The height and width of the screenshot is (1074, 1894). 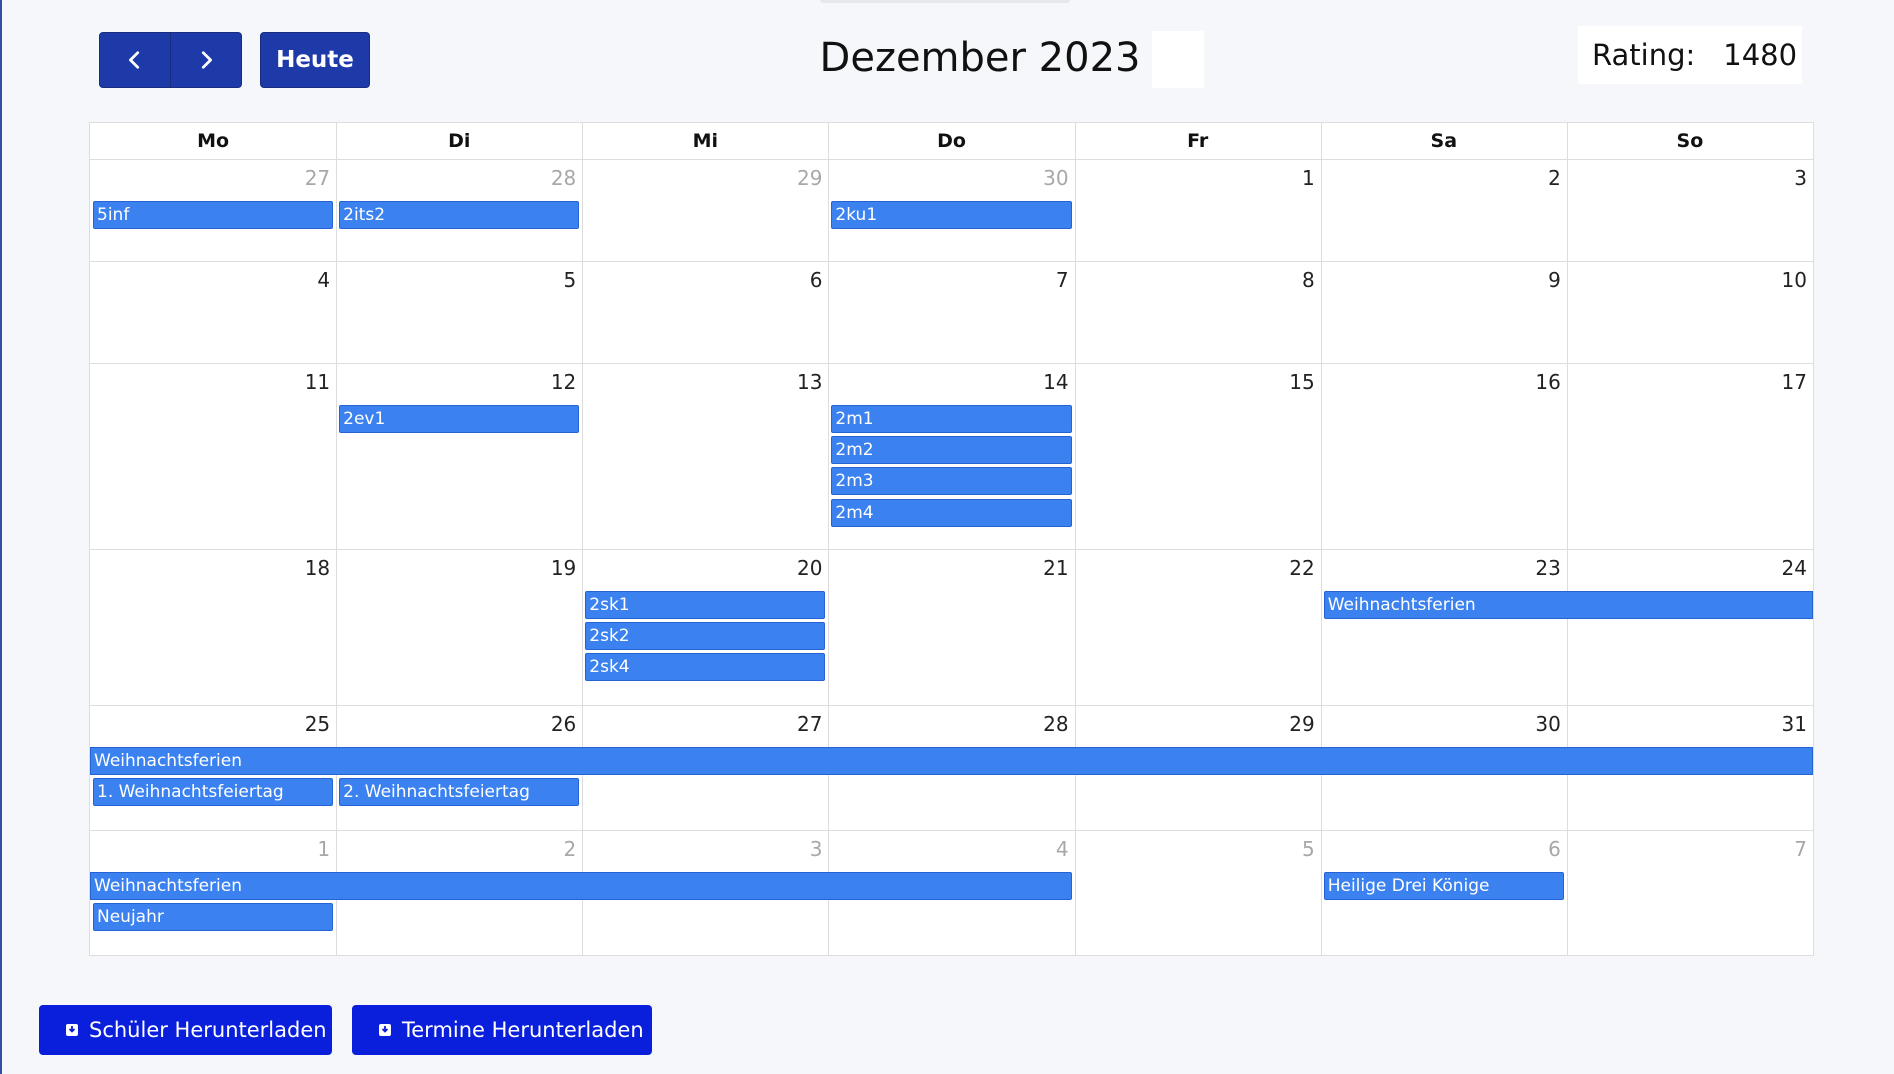 What do you see at coordinates (459, 419) in the screenshot?
I see `calendar-event: 2ev1` at bounding box center [459, 419].